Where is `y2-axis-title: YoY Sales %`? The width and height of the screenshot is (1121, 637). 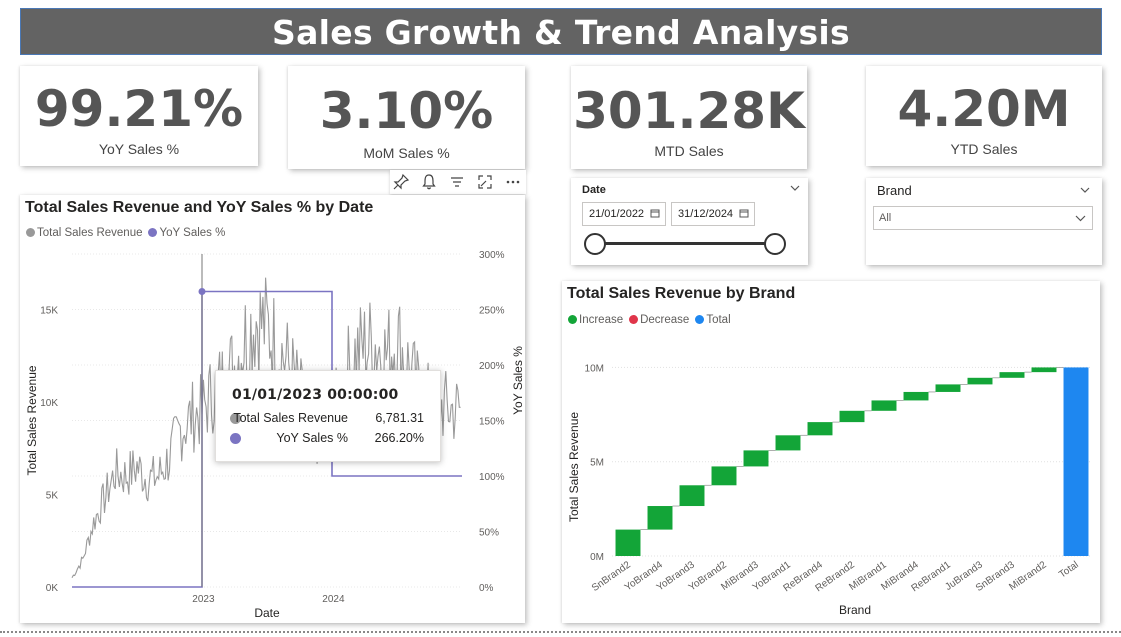 y2-axis-title: YoY Sales % is located at coordinates (518, 380).